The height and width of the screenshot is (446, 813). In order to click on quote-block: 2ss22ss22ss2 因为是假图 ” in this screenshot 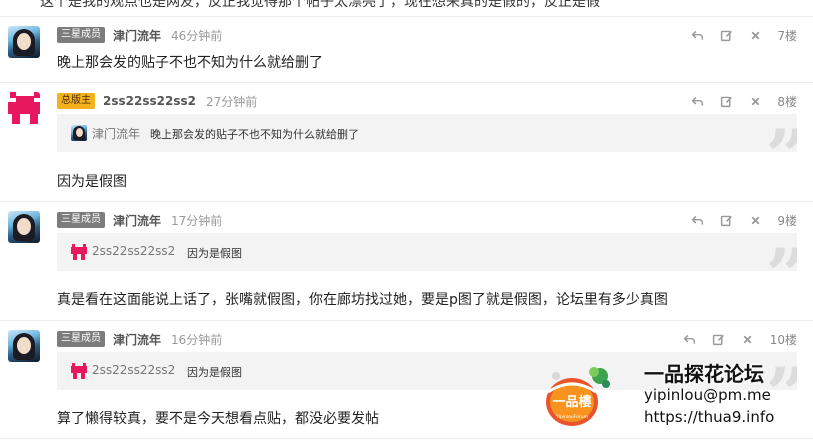, I will do `click(427, 252)`.